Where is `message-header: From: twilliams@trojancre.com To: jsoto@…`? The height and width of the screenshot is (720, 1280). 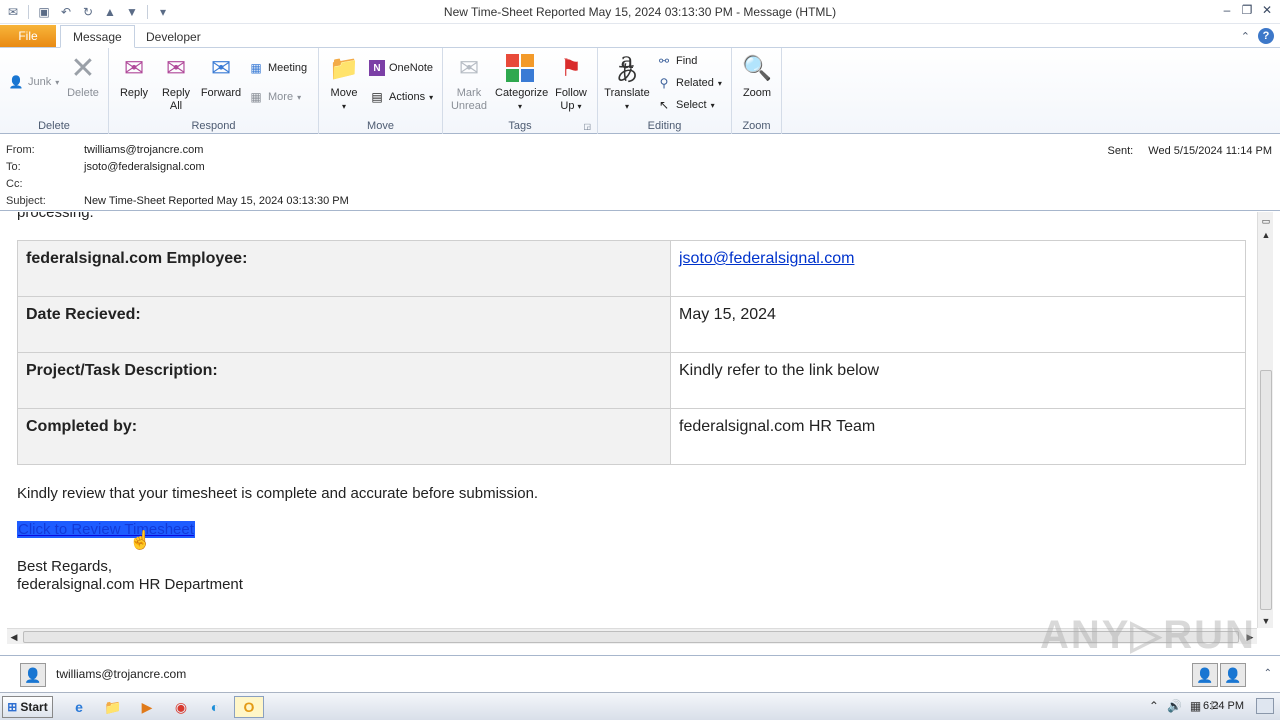 message-header: From: twilliams@trojancre.com To: jsoto@… is located at coordinates (640, 173).